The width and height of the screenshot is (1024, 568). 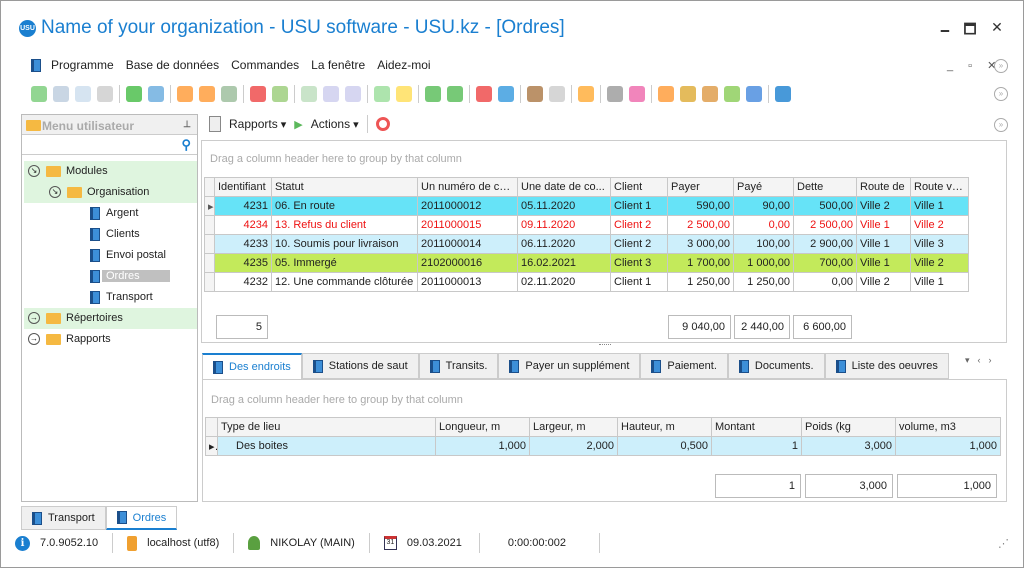 What do you see at coordinates (458, 366) in the screenshot?
I see `tab-transits-: Transits.` at bounding box center [458, 366].